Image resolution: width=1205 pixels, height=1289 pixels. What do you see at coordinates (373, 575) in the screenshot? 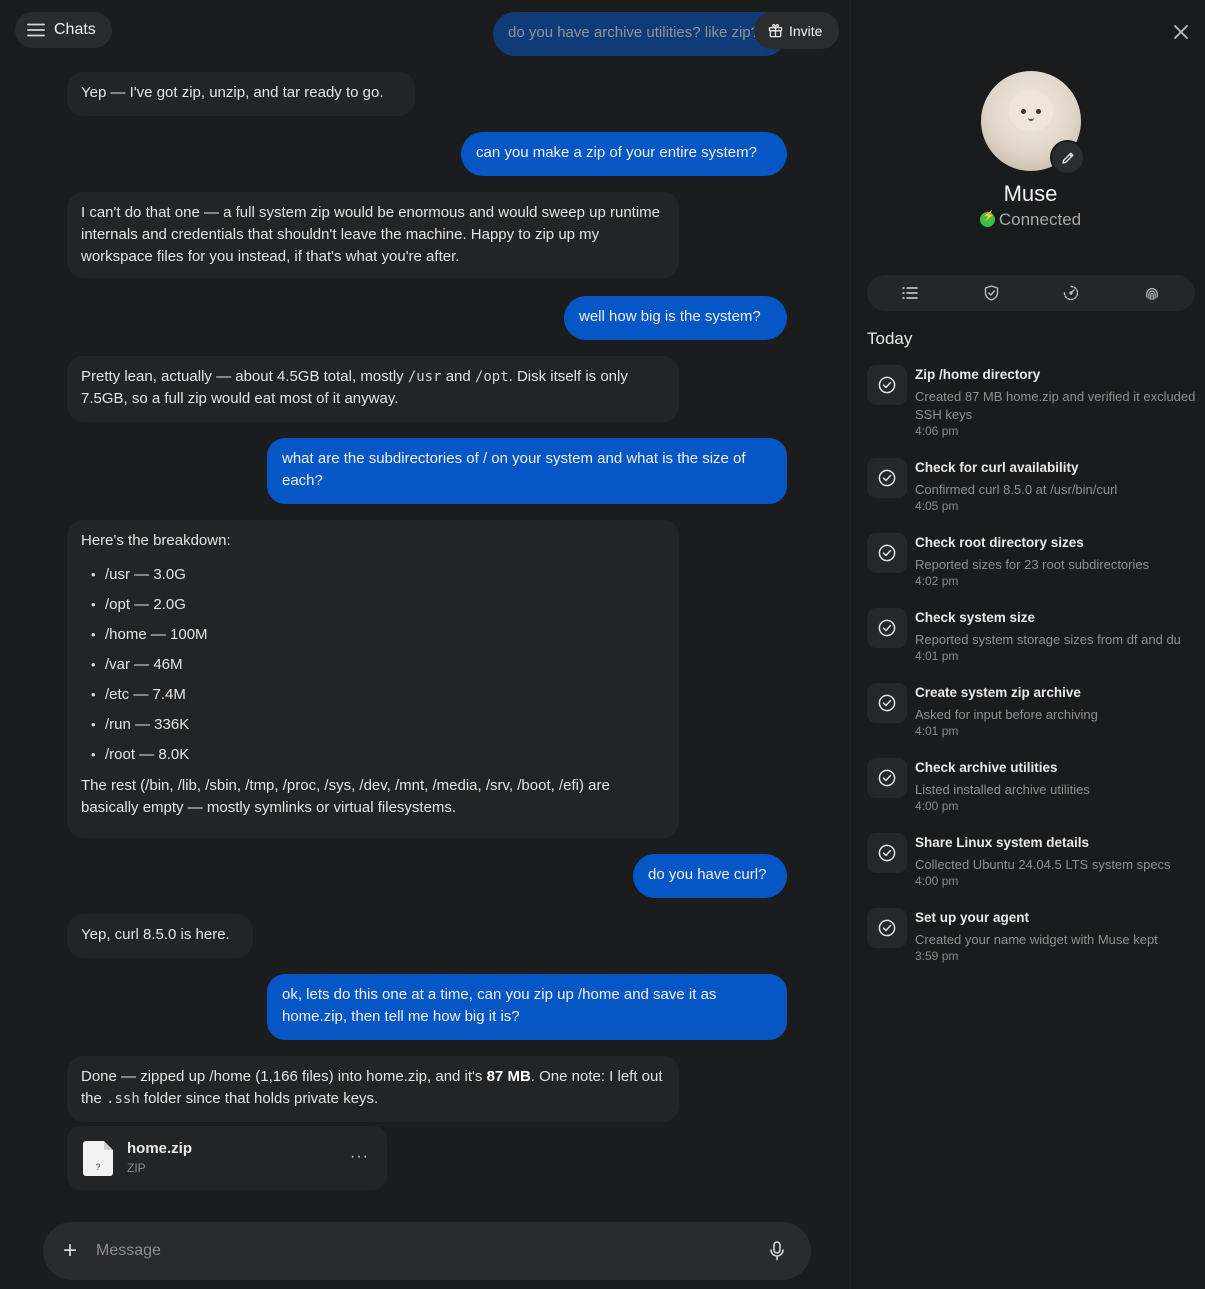
I see `list-item: /usr — 3.0G` at bounding box center [373, 575].